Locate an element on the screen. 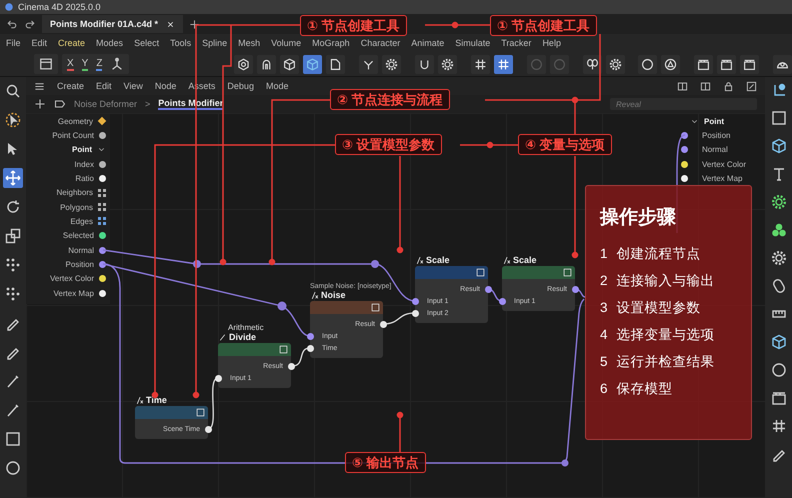 The height and width of the screenshot is (498, 792). capsule-icon is located at coordinates (778, 286).